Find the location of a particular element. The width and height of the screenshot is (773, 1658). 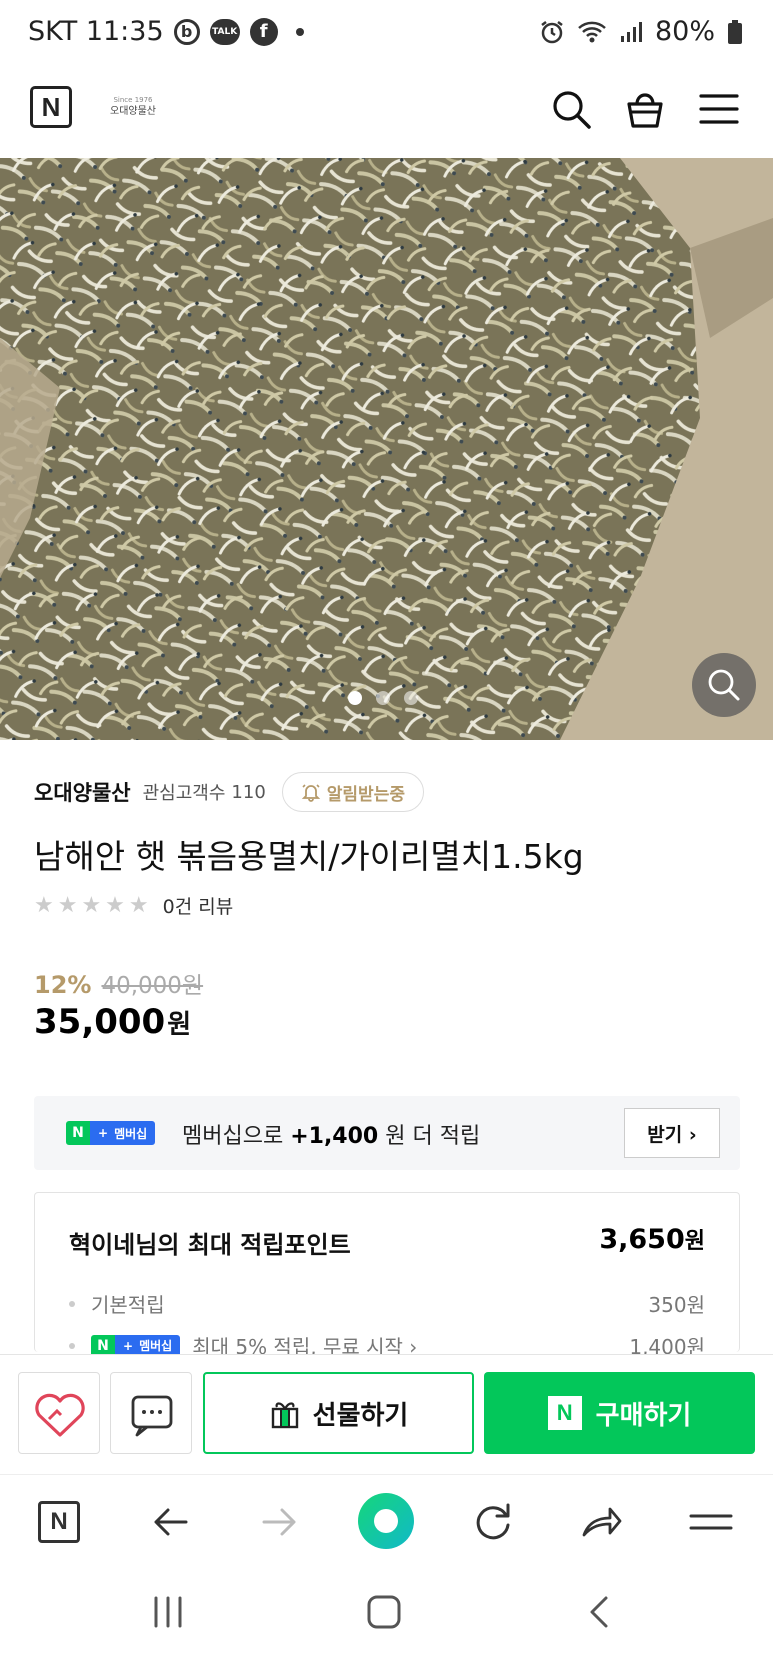

sale-price: 35,000 is located at coordinates (100, 1022).